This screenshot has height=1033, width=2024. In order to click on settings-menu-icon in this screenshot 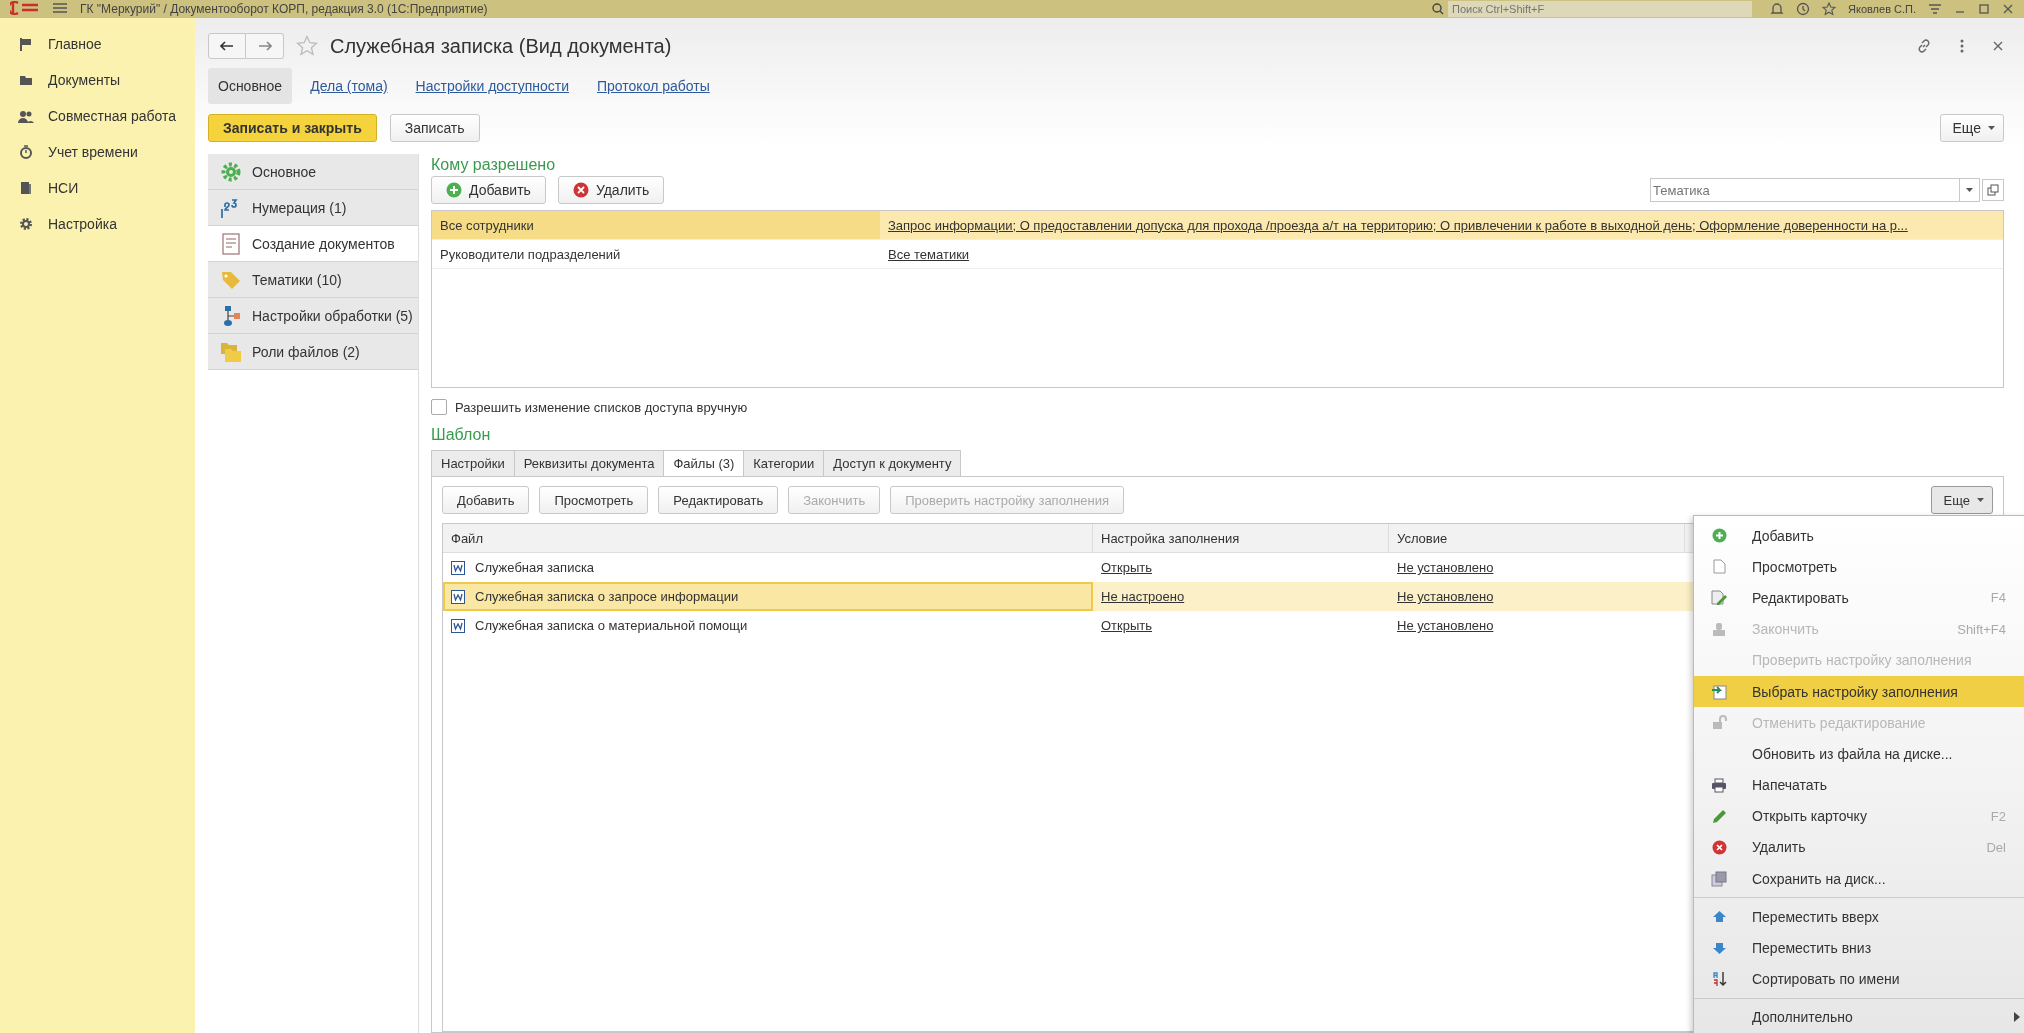, I will do `click(1935, 9)`.